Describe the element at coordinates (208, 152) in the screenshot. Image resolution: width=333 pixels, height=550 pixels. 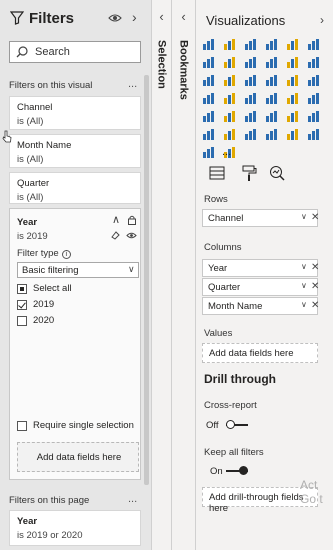
I see `visual-power-apps-icon` at that location.